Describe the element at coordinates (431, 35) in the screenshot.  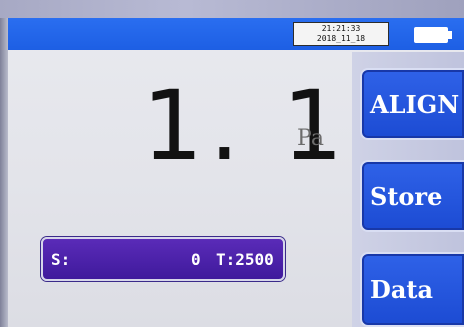
I see `battery-icon` at that location.